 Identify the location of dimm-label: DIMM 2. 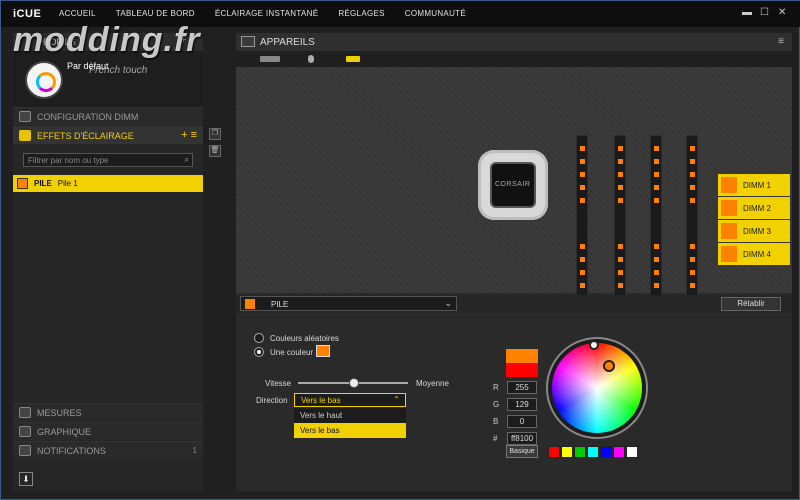
(757, 208).